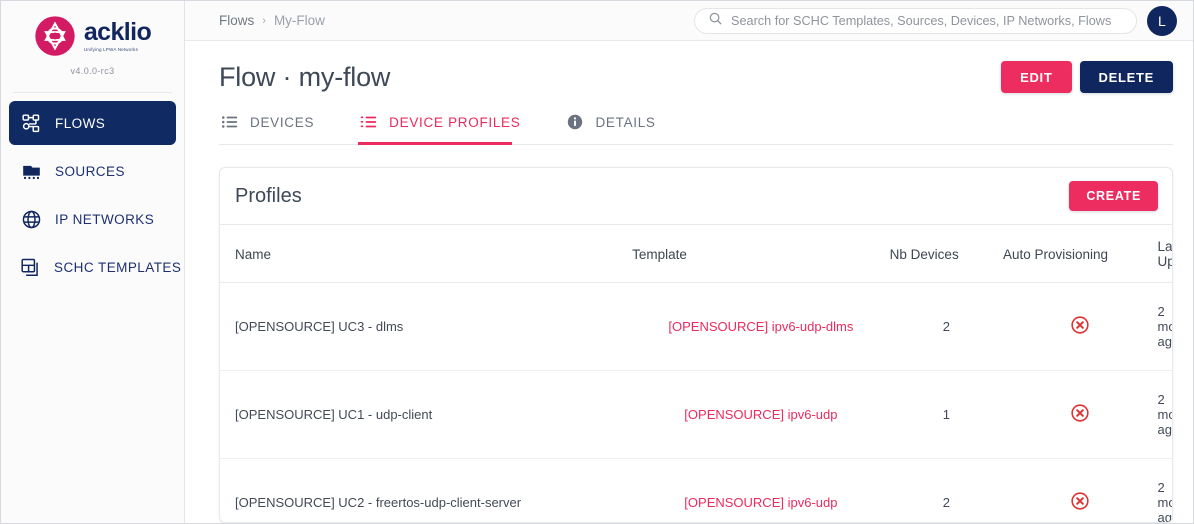  I want to click on brand-block: acklio Unifying LPWA Networks v4.0.0-rc3, so click(92, 43).